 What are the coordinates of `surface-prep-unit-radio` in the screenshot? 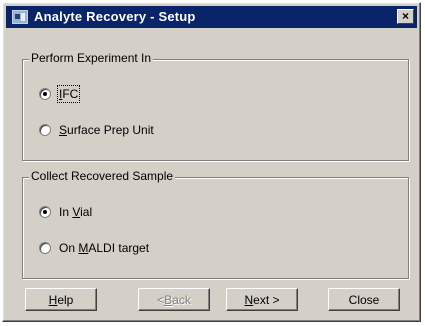 It's located at (45, 130).